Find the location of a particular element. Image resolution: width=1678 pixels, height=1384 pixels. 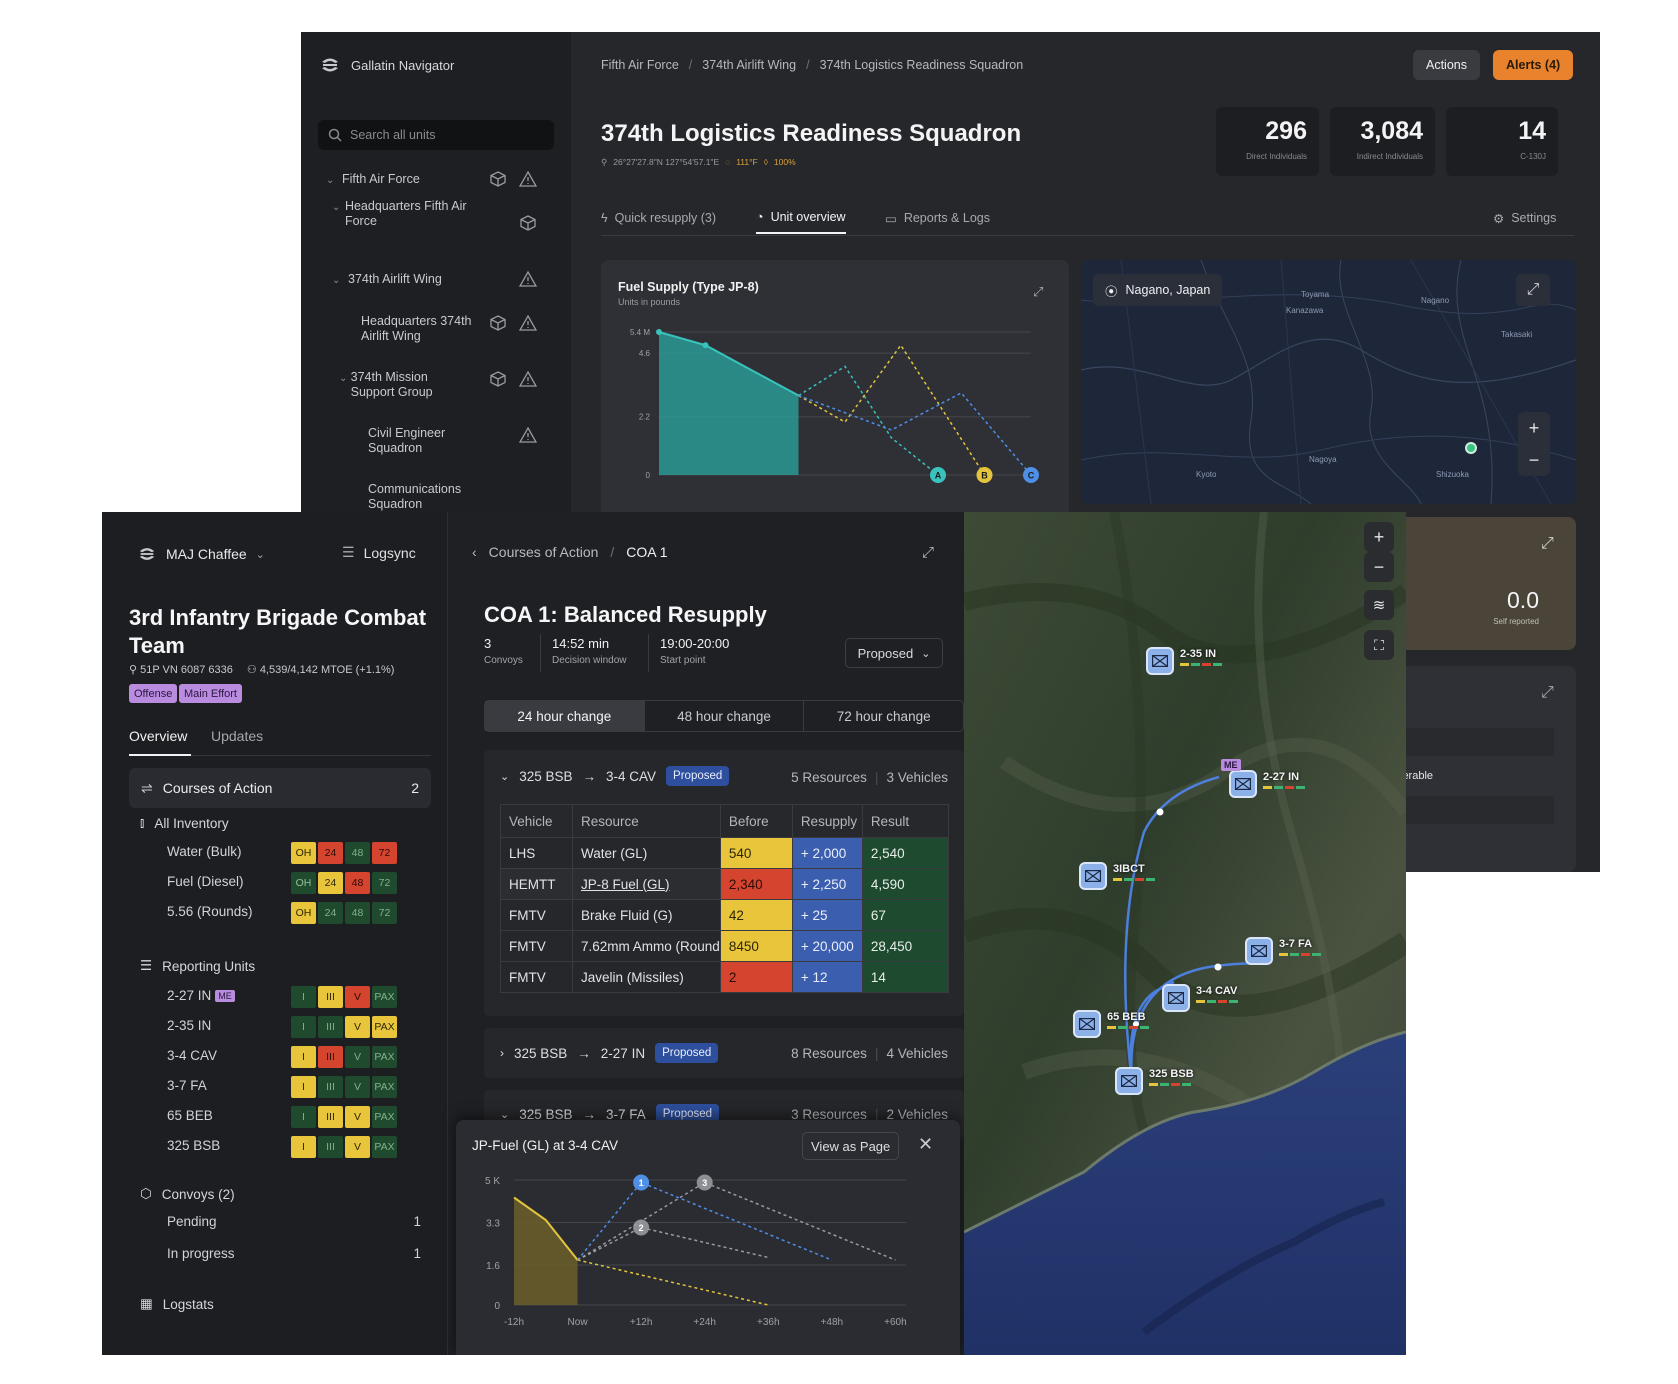

table-cell: 8450 is located at coordinates (756, 946).